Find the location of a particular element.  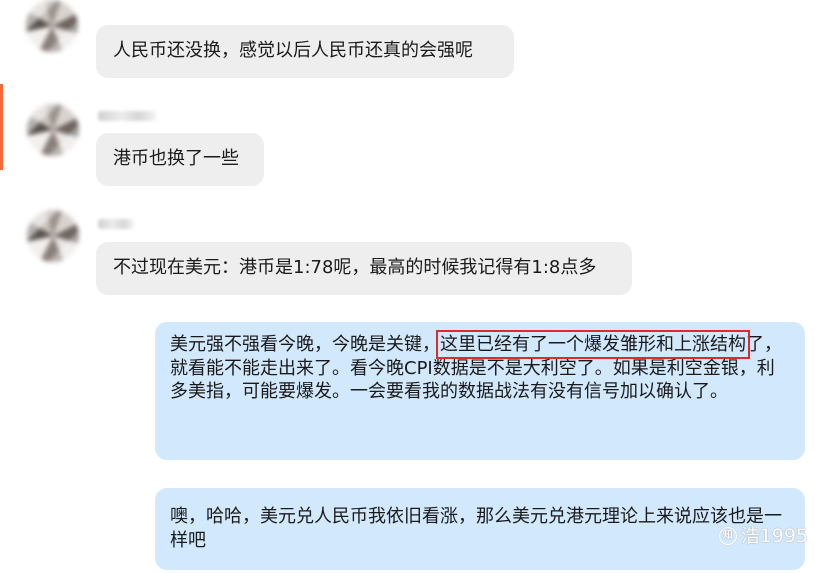

message-bubble-outgoing: 噢，哈哈，美元兑人民币我依旧看涨，那么美元兑港元理论上来说应该也是一样吧 is located at coordinates (480, 529).